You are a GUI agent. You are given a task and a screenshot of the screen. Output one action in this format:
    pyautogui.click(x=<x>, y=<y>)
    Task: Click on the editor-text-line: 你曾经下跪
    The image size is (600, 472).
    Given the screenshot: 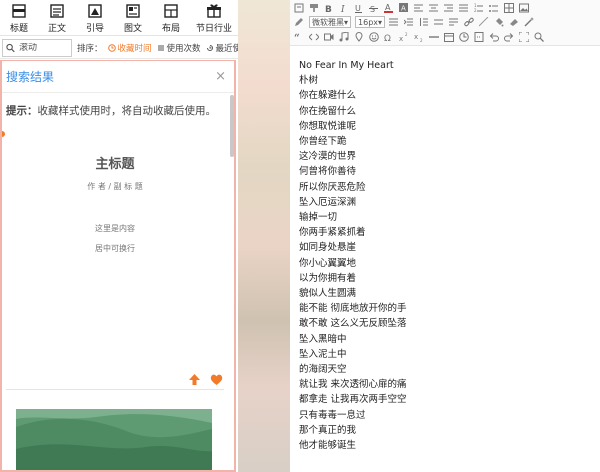 What is the action you would take?
    pyautogui.click(x=449, y=141)
    